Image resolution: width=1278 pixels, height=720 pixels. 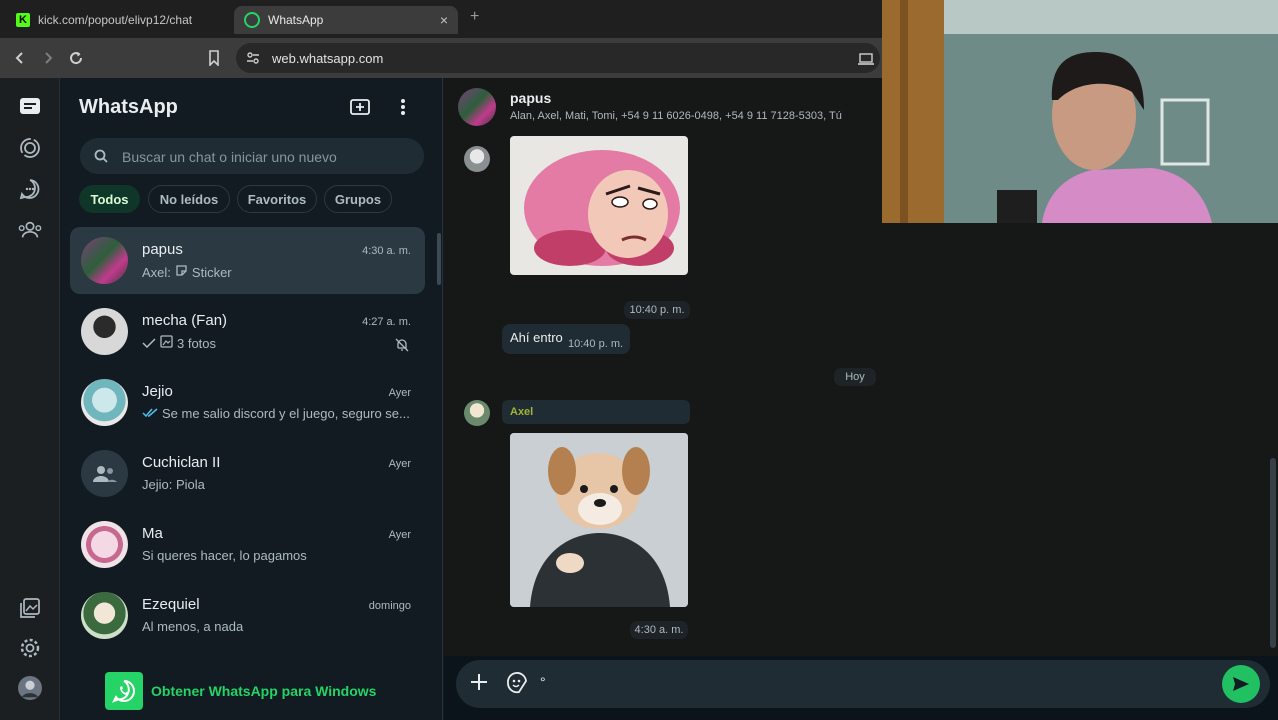 I want to click on search-icon, so click(x=101, y=158).